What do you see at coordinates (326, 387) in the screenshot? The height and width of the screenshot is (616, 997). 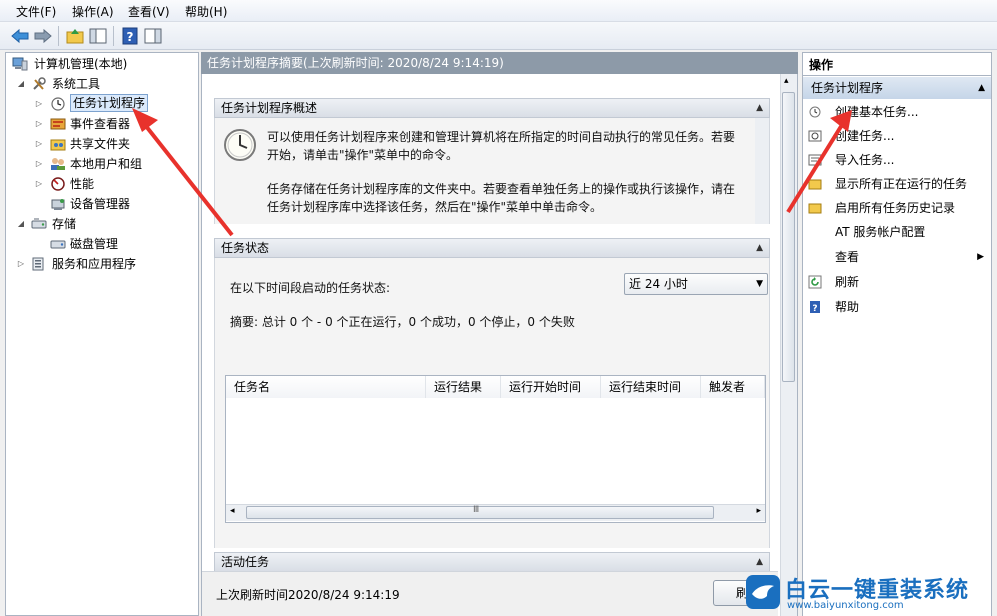 I see `column-header-task-name: 任务名` at bounding box center [326, 387].